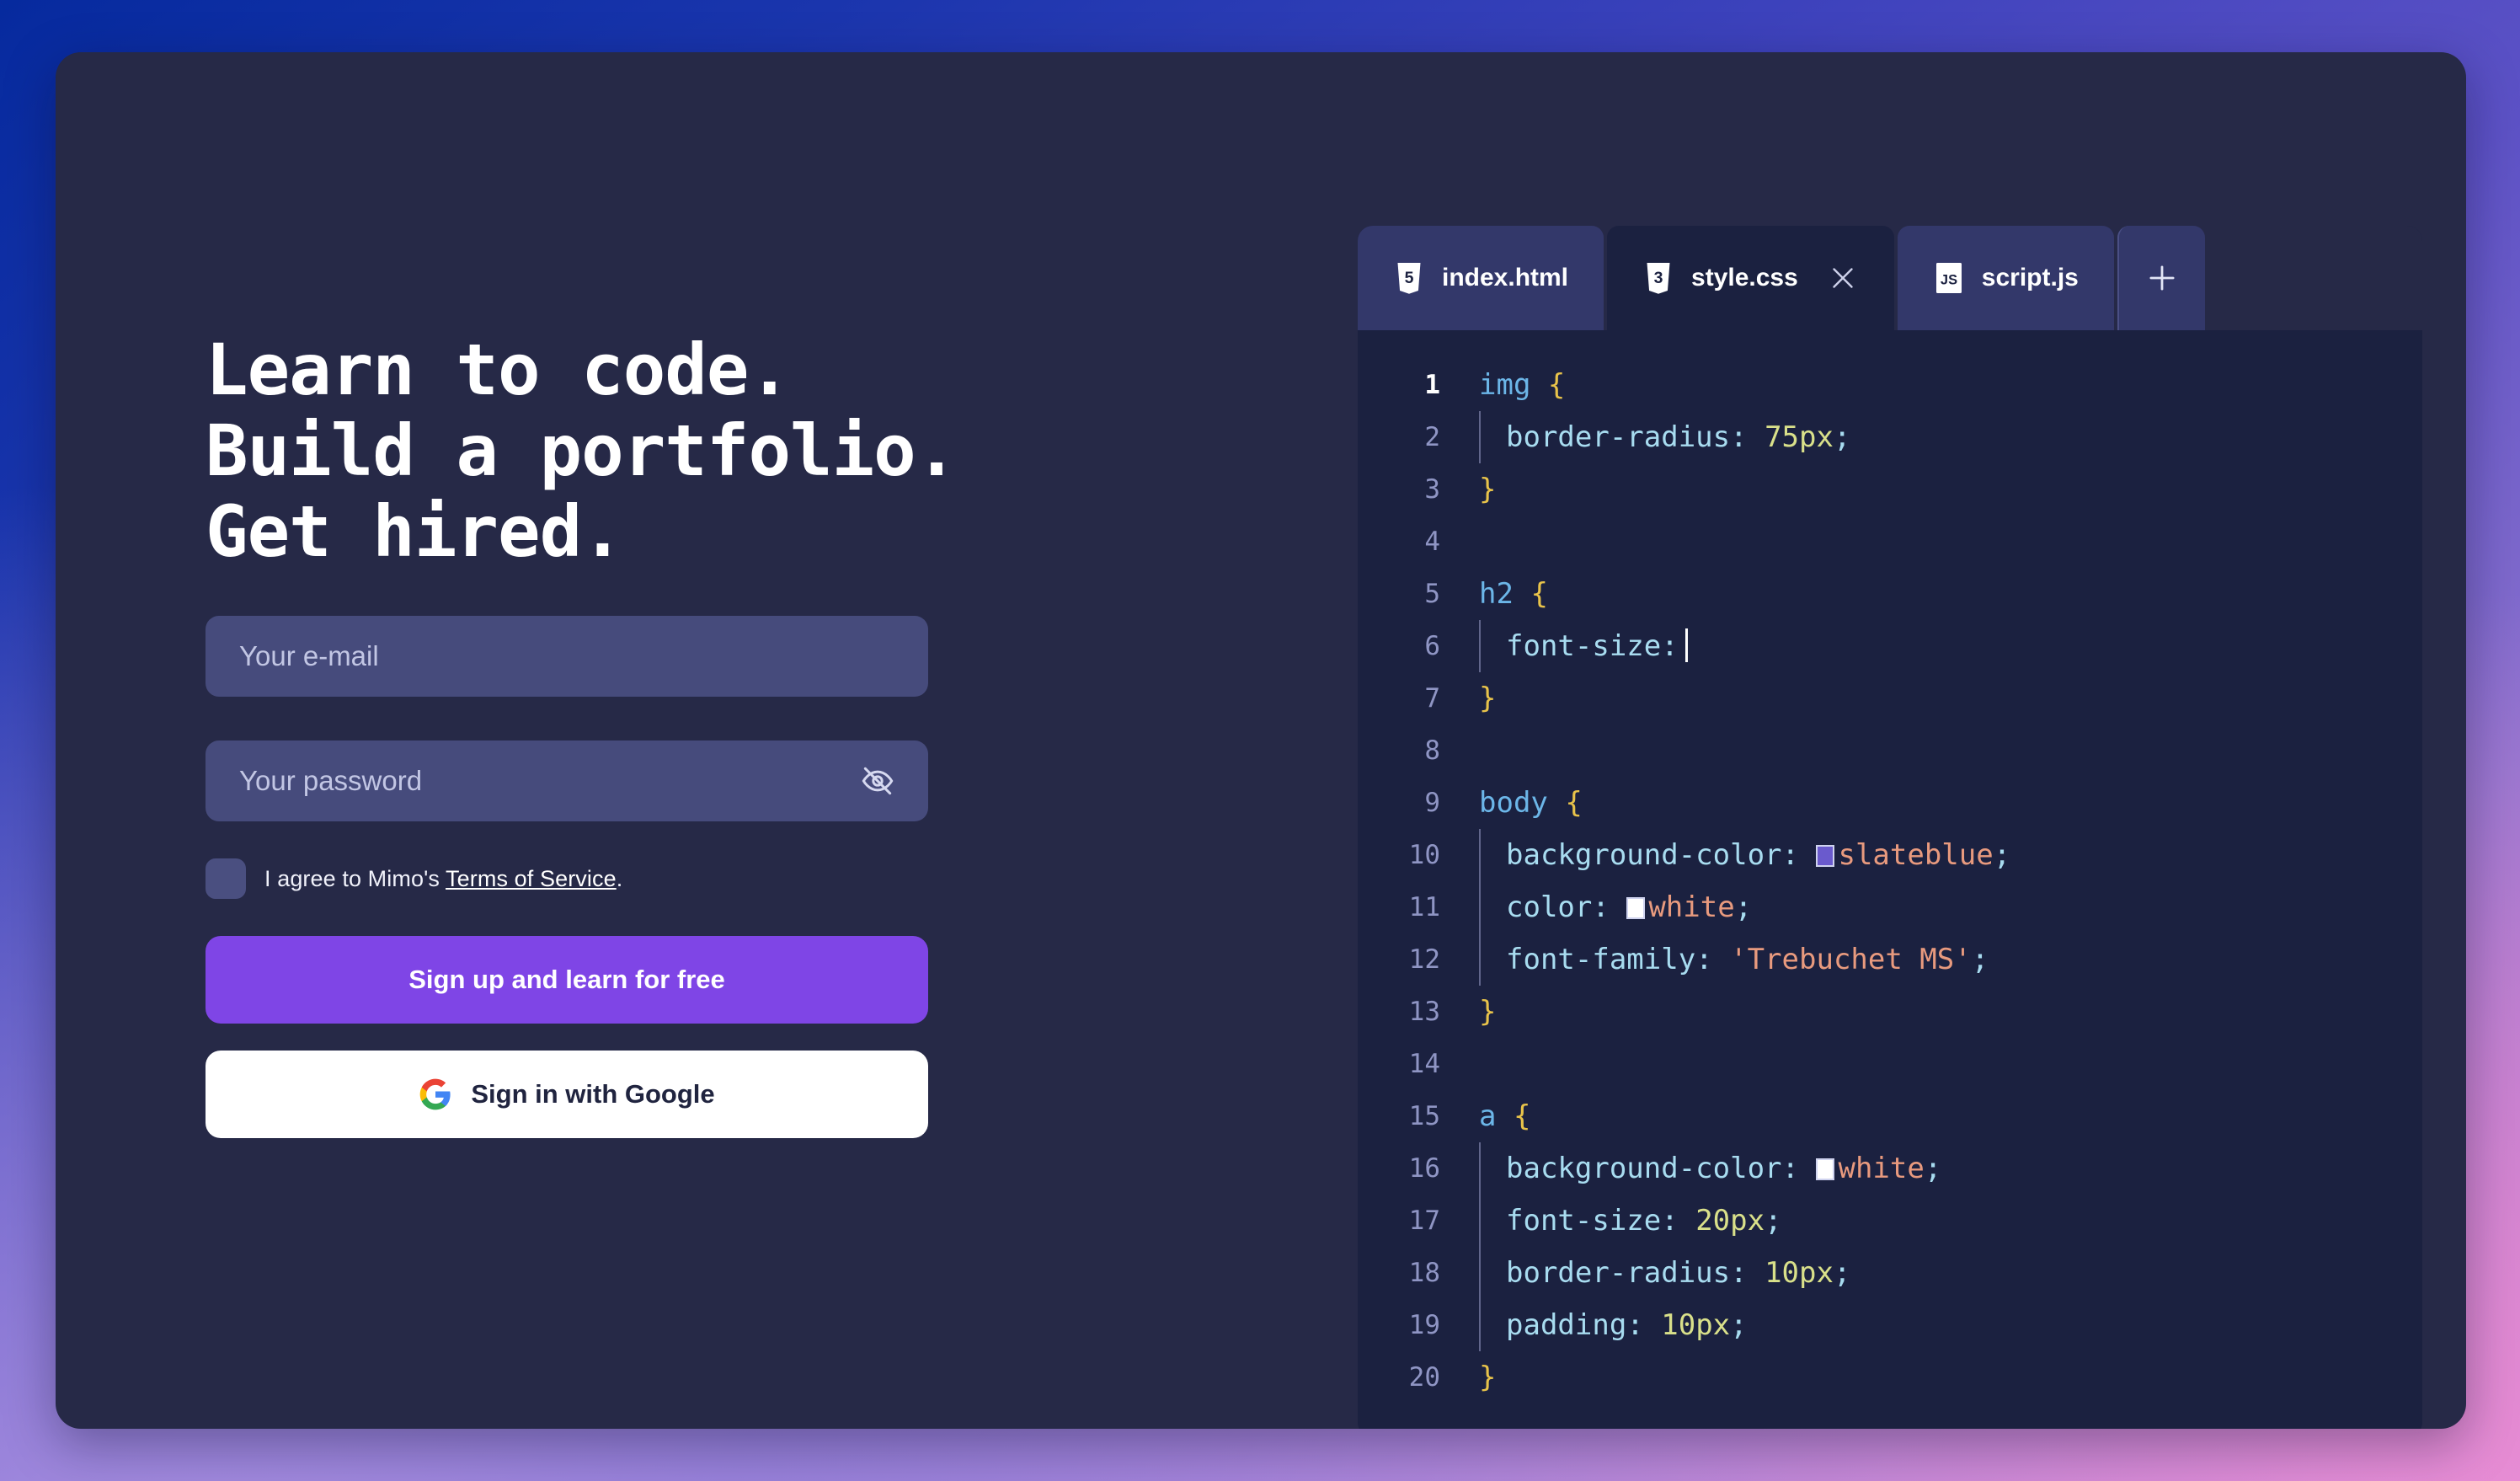 The height and width of the screenshot is (1481, 2520). Describe the element at coordinates (226, 879) in the screenshot. I see `terms-checkbox` at that location.